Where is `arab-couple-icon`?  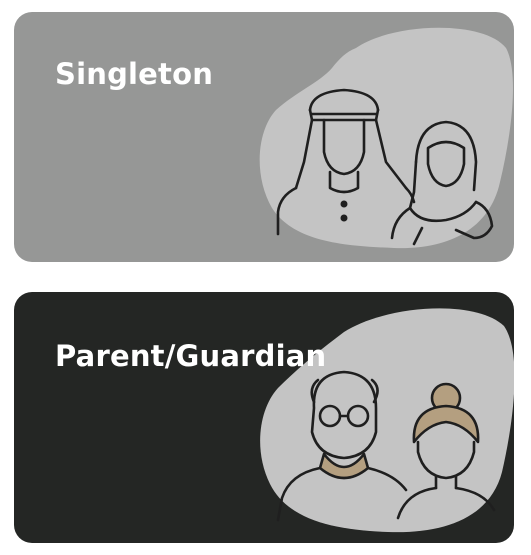
arab-couple-icon is located at coordinates (385, 167).